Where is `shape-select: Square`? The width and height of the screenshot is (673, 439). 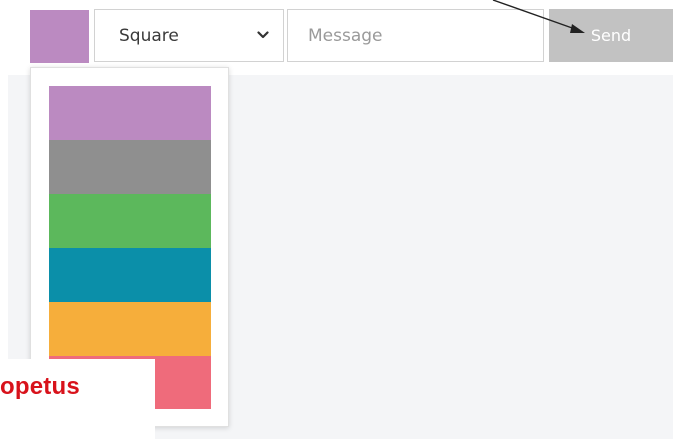
shape-select: Square is located at coordinates (189, 35).